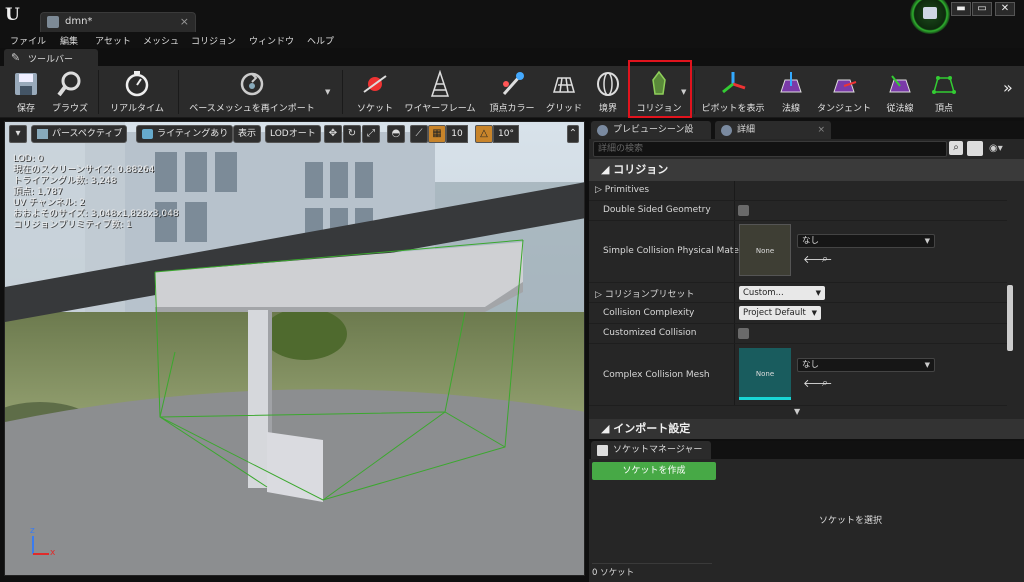 The image size is (1024, 582). Describe the element at coordinates (602, 130) in the screenshot. I see `preview-scene-icon` at that location.